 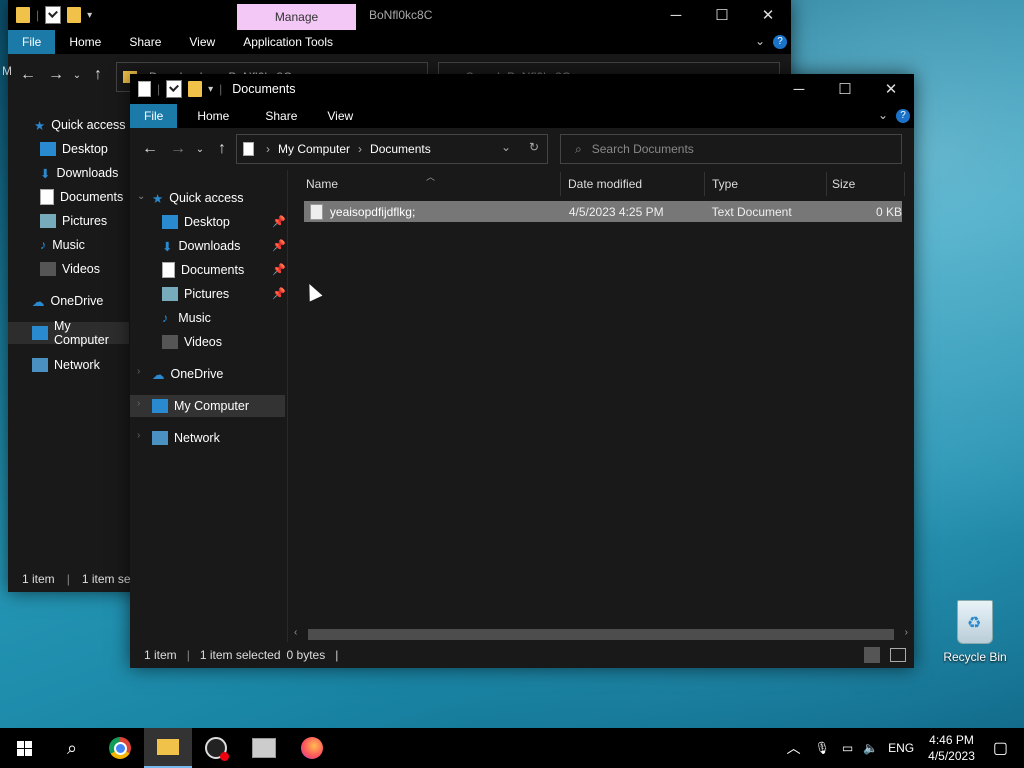 I want to click on sidebar-item-downloads: ⬇ Downloads, so click(x=201, y=246).